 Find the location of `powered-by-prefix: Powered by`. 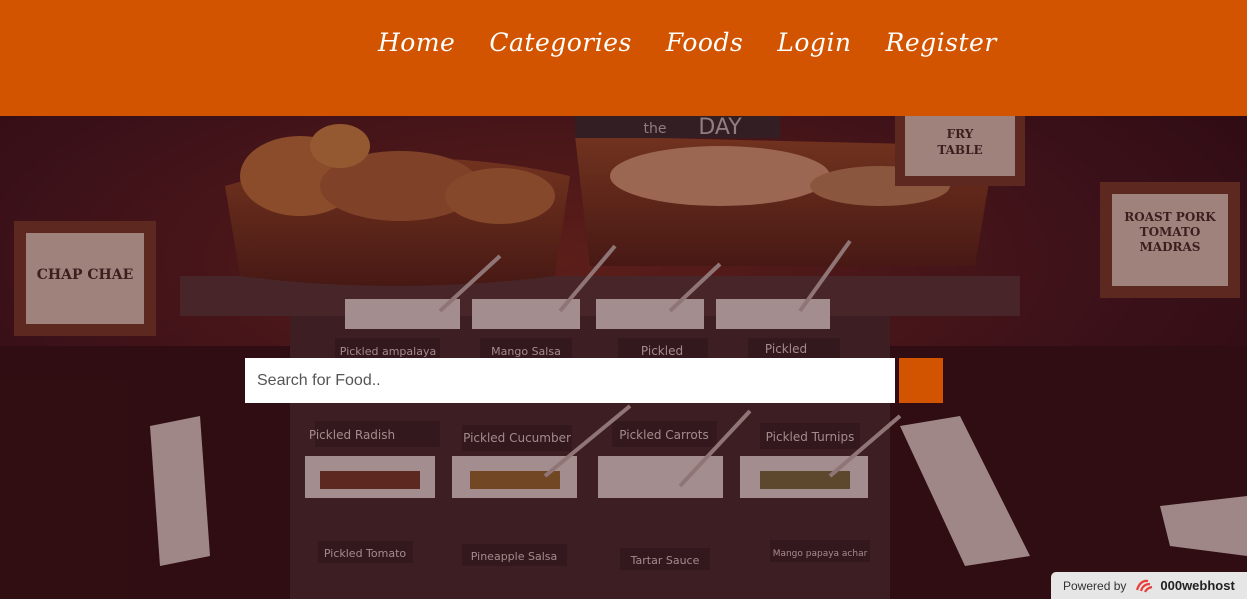

powered-by-prefix: Powered by is located at coordinates (1095, 585).